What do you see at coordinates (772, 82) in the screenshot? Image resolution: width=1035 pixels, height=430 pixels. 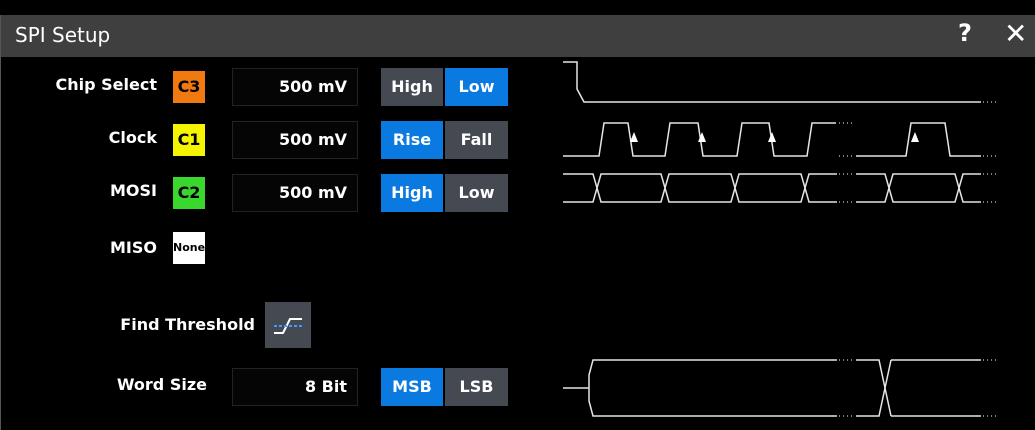 I see `chip-select-waveform` at bounding box center [772, 82].